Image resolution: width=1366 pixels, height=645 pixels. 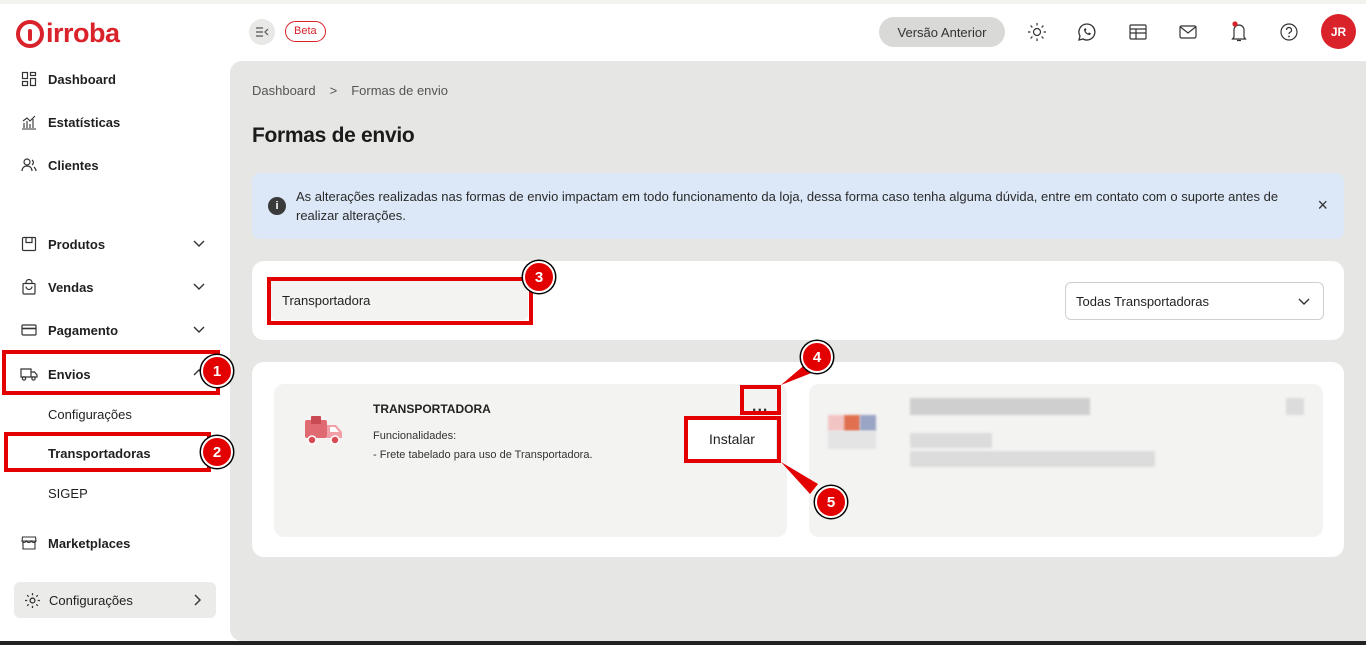 I want to click on annotation-badge-5: 5, so click(x=831, y=502).